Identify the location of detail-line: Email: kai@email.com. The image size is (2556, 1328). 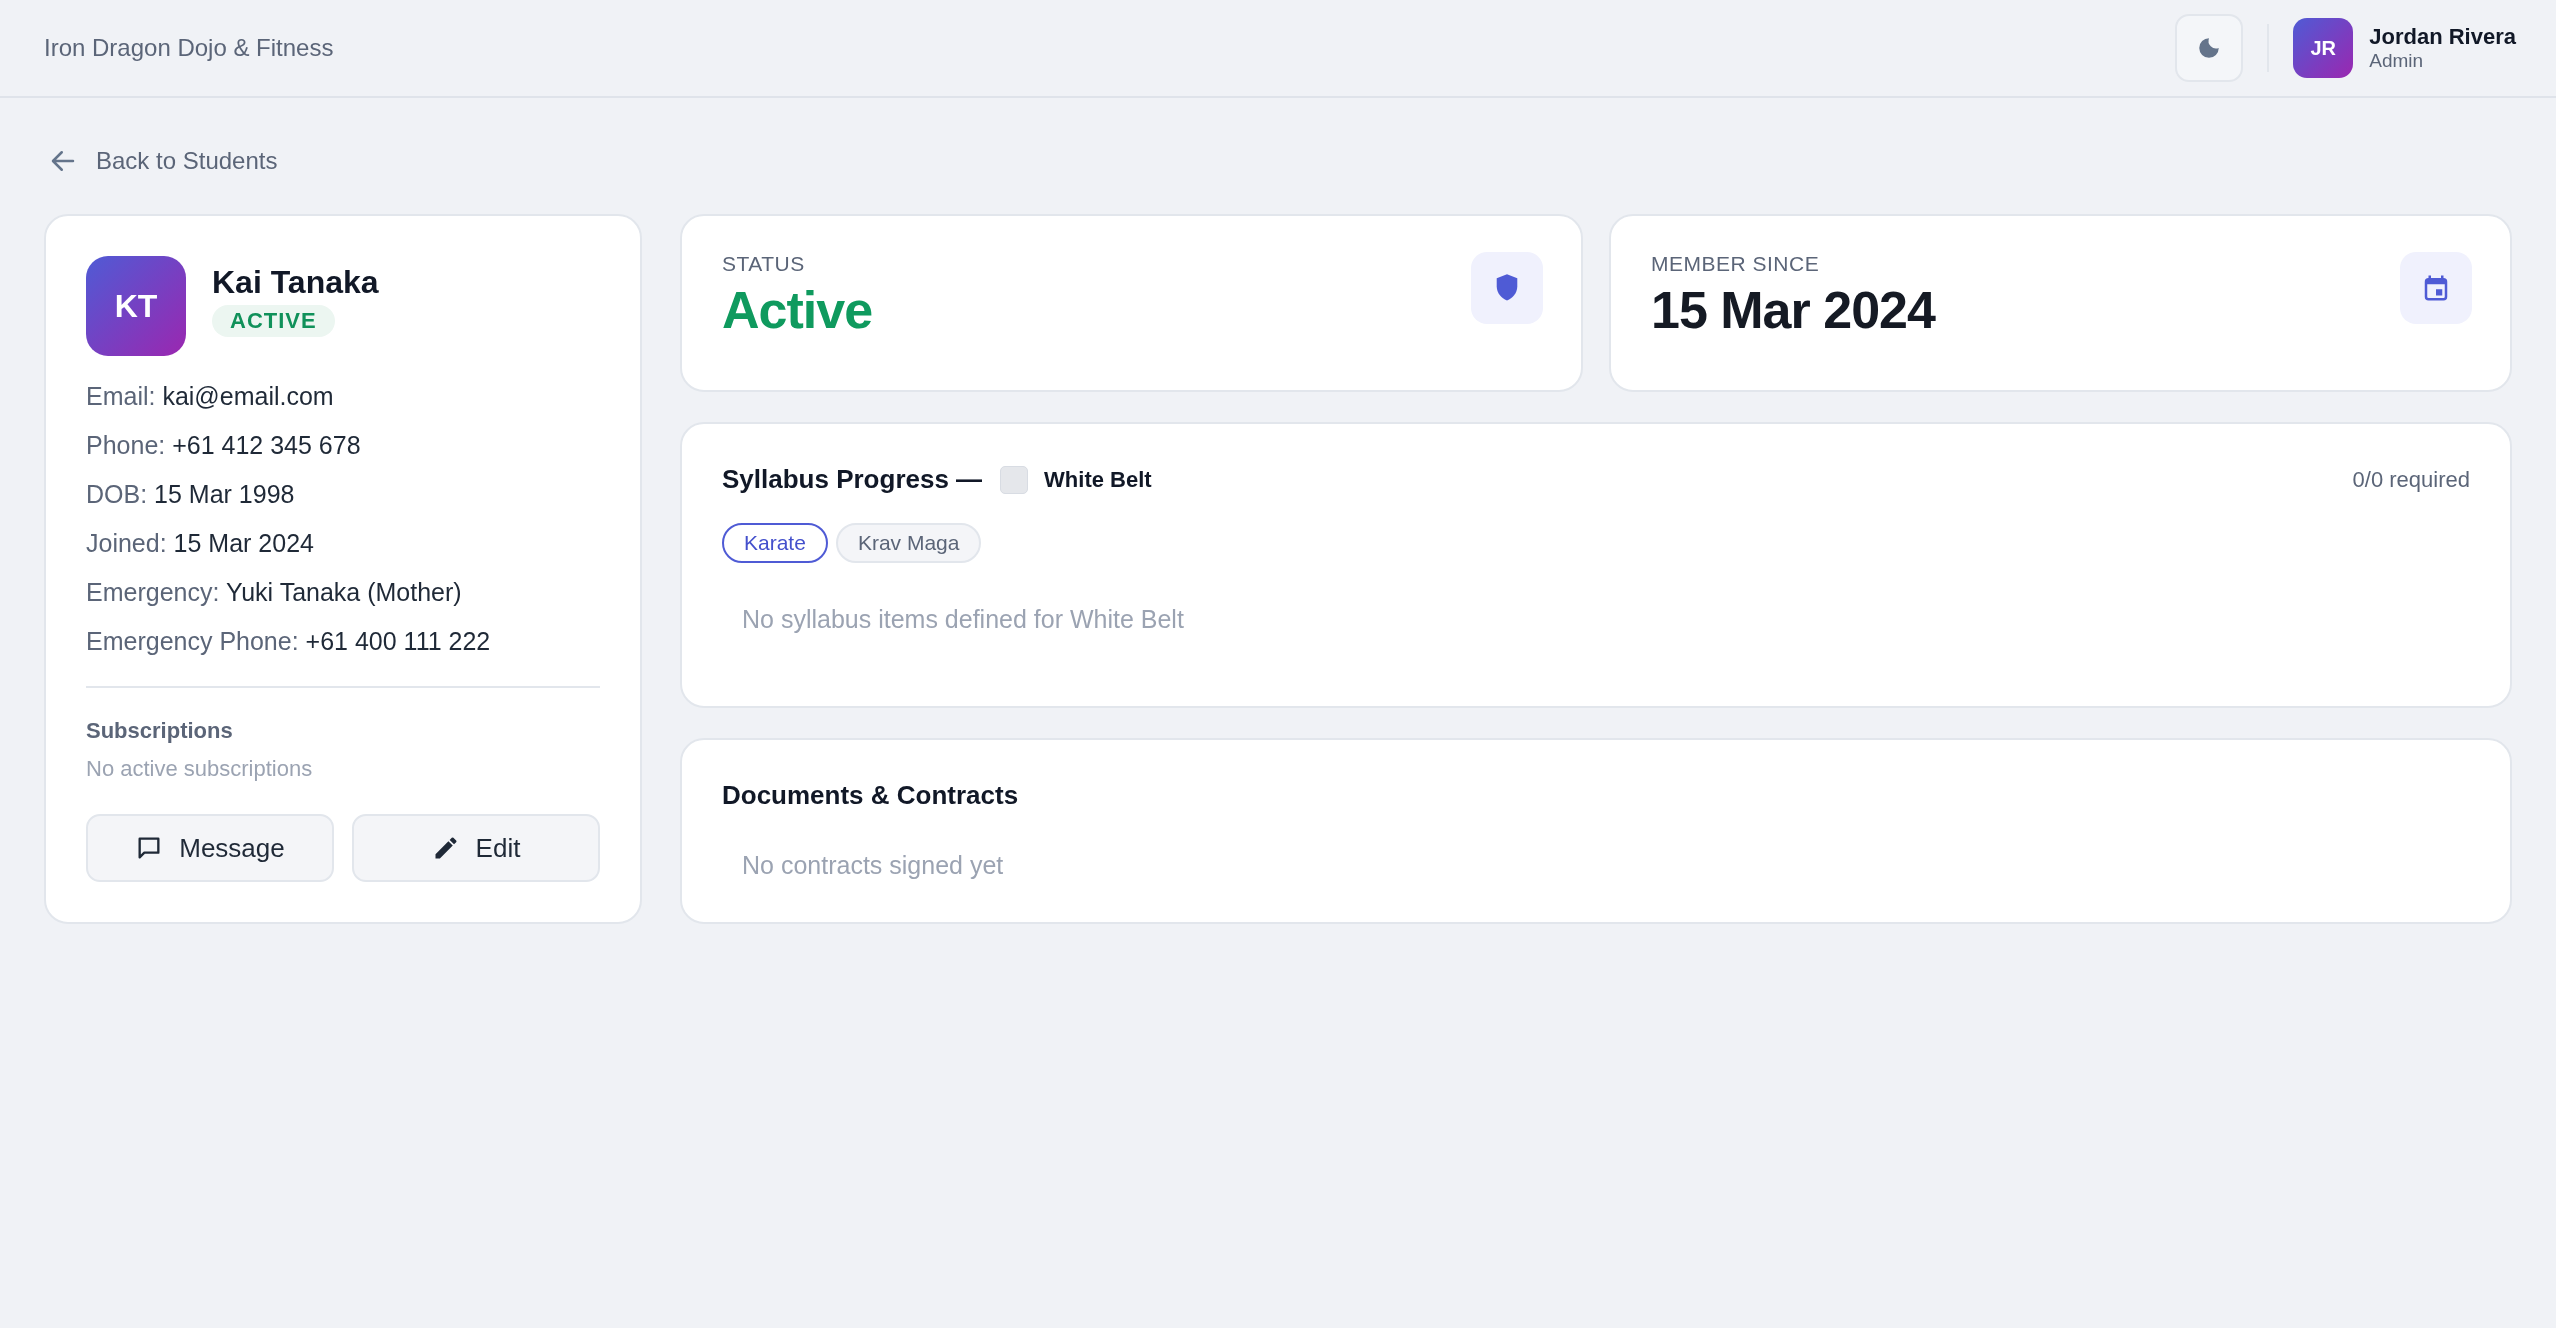
(210, 396).